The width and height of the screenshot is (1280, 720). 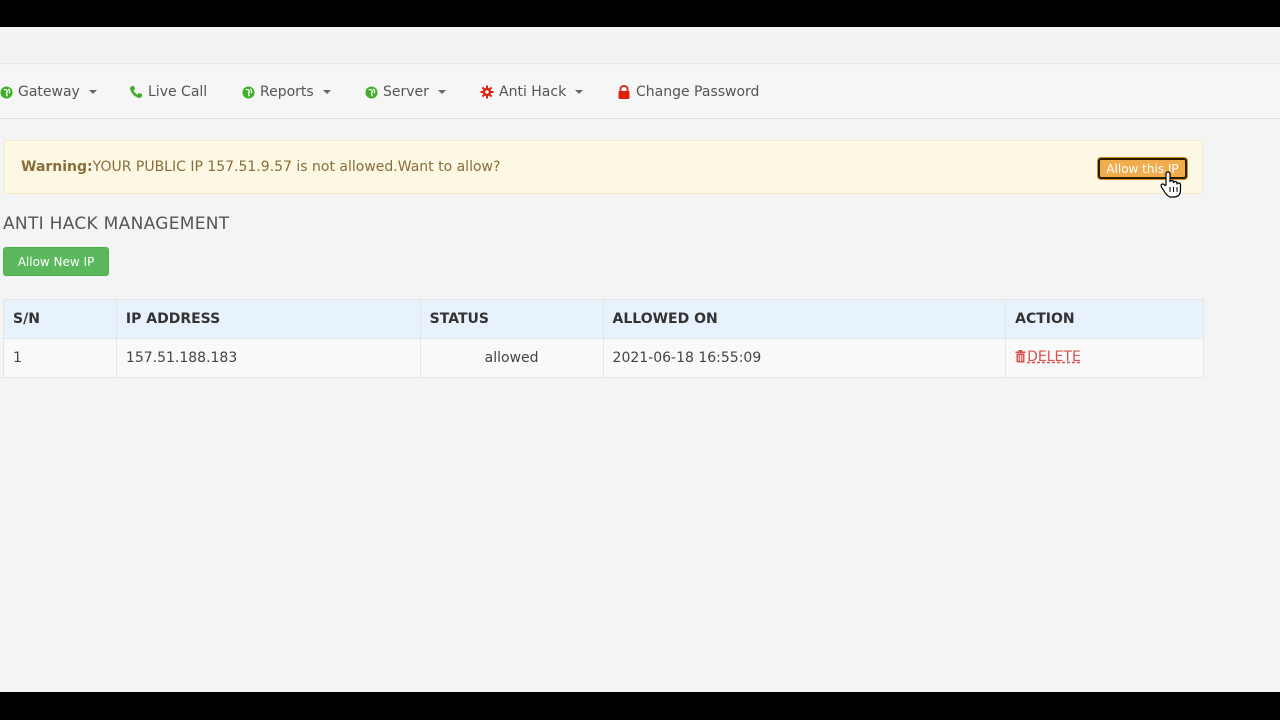 What do you see at coordinates (698, 92) in the screenshot?
I see `nav-item-change-password-label: Change Password` at bounding box center [698, 92].